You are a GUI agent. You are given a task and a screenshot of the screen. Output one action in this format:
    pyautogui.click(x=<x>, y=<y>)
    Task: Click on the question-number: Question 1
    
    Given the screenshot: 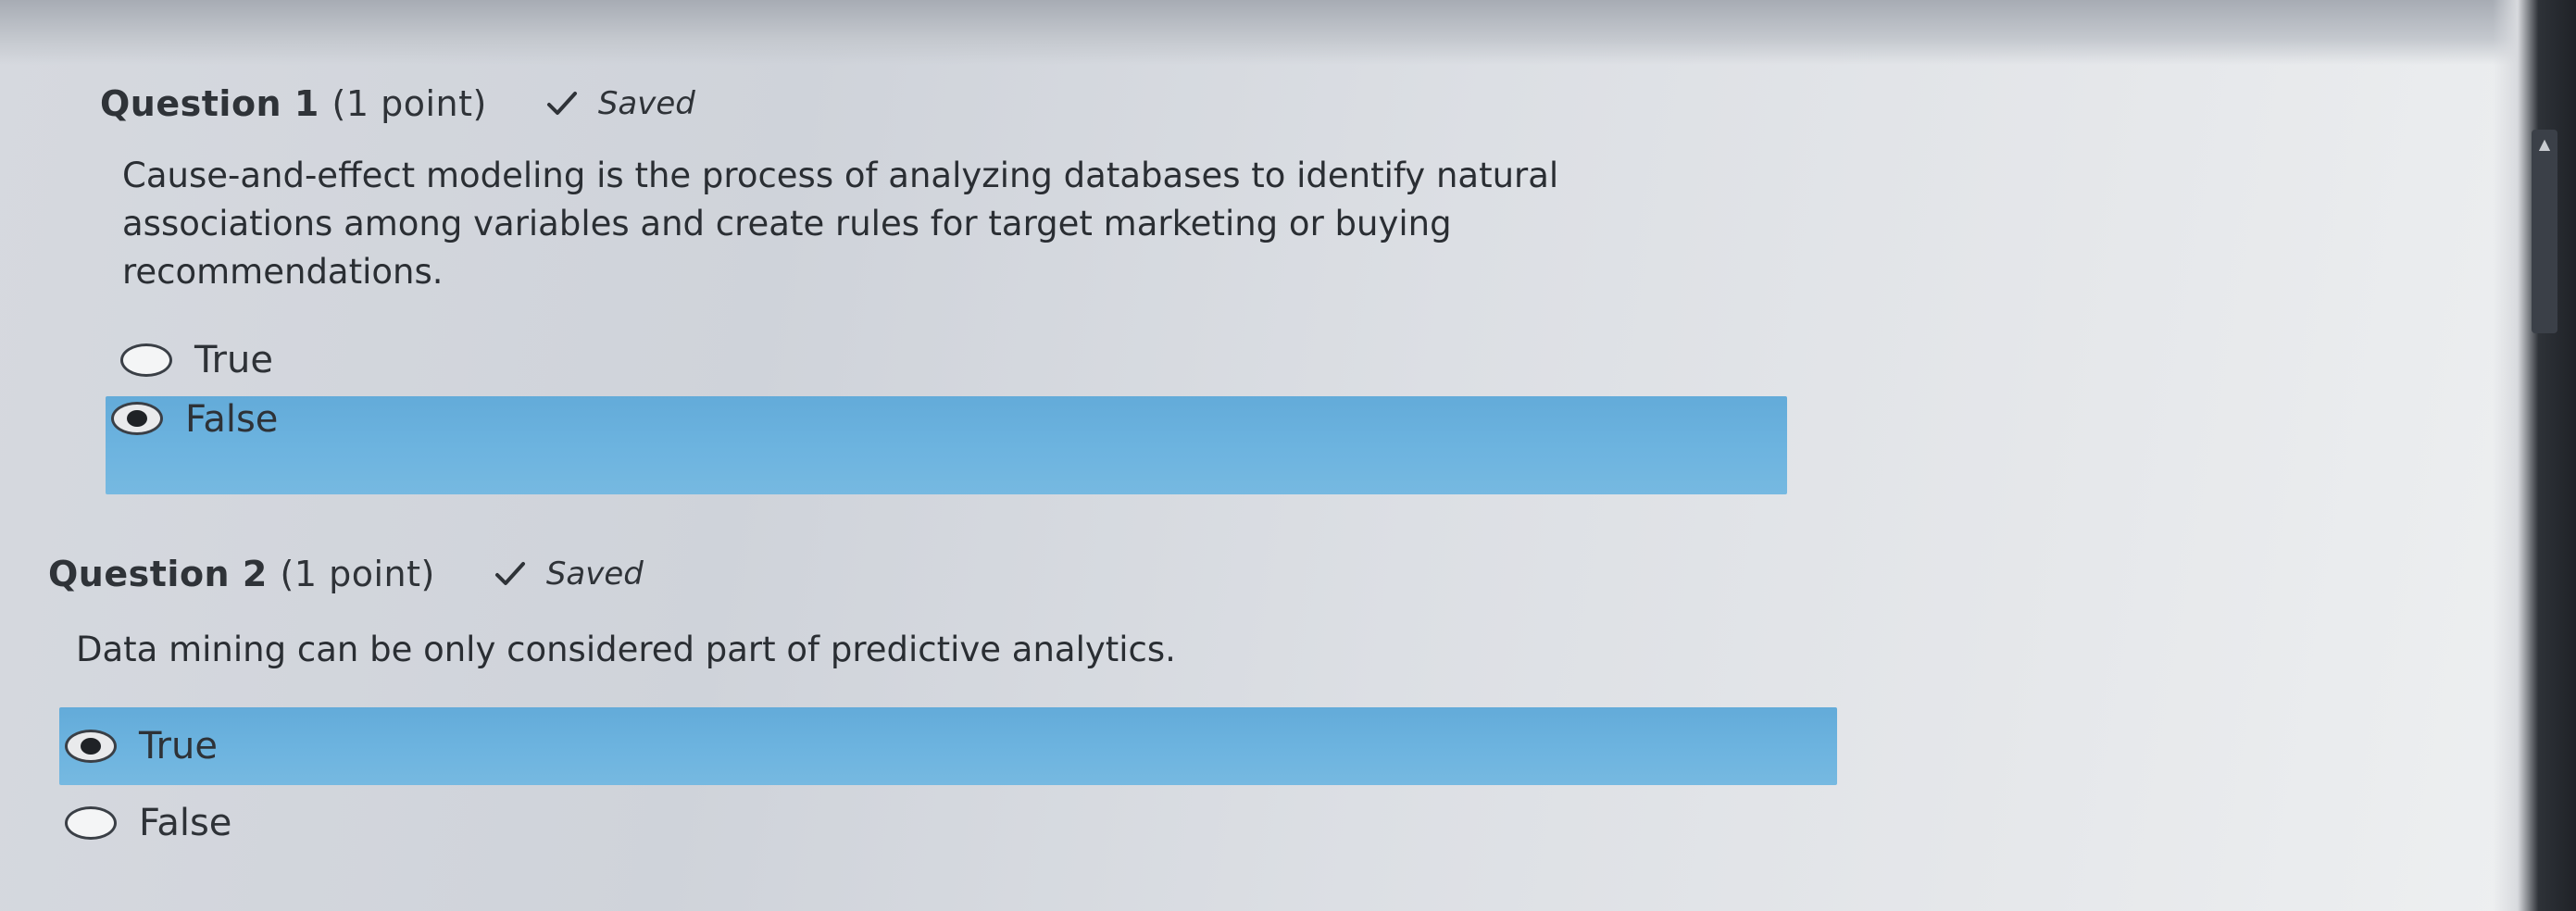 What is the action you would take?
    pyautogui.click(x=210, y=103)
    